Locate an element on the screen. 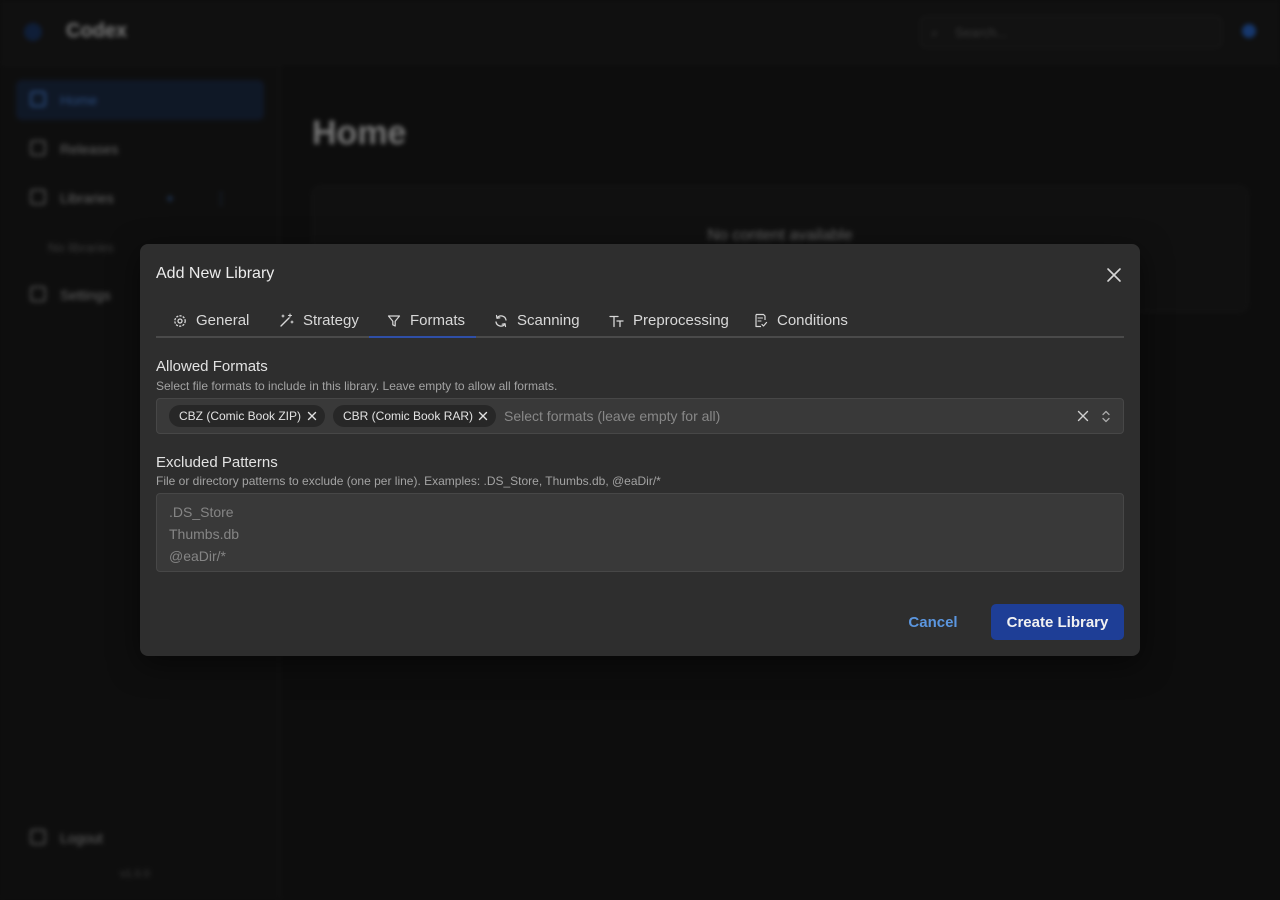 The height and width of the screenshot is (900, 1280). magic-wand-icon is located at coordinates (287, 320).